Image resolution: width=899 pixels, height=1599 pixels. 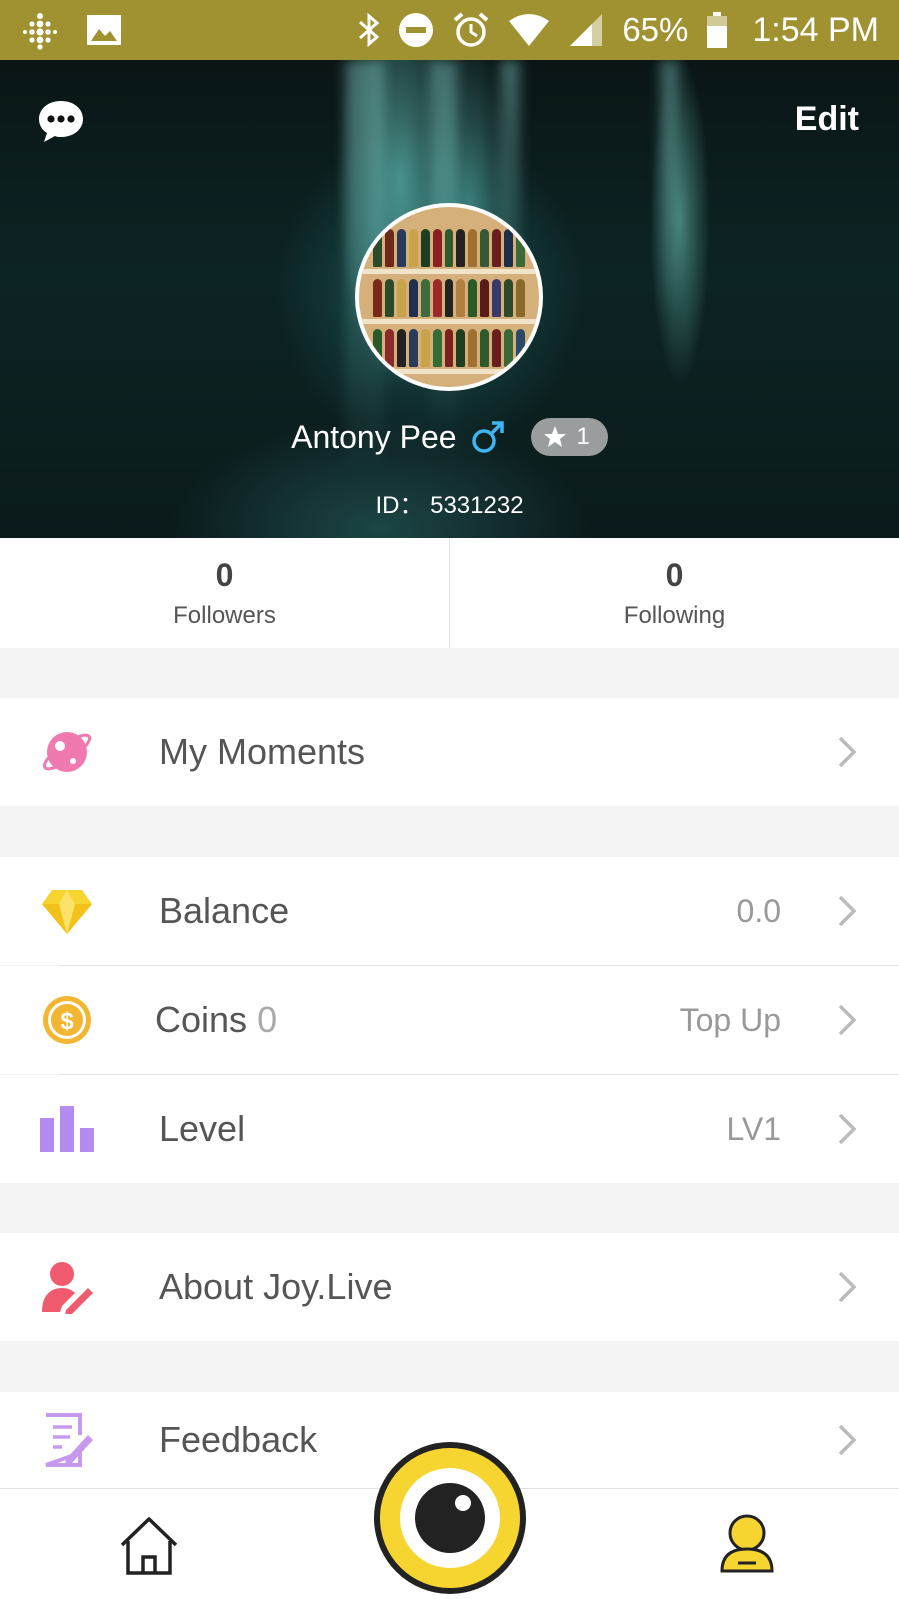 What do you see at coordinates (224, 910) in the screenshot?
I see `menu-label-balance: Balance` at bounding box center [224, 910].